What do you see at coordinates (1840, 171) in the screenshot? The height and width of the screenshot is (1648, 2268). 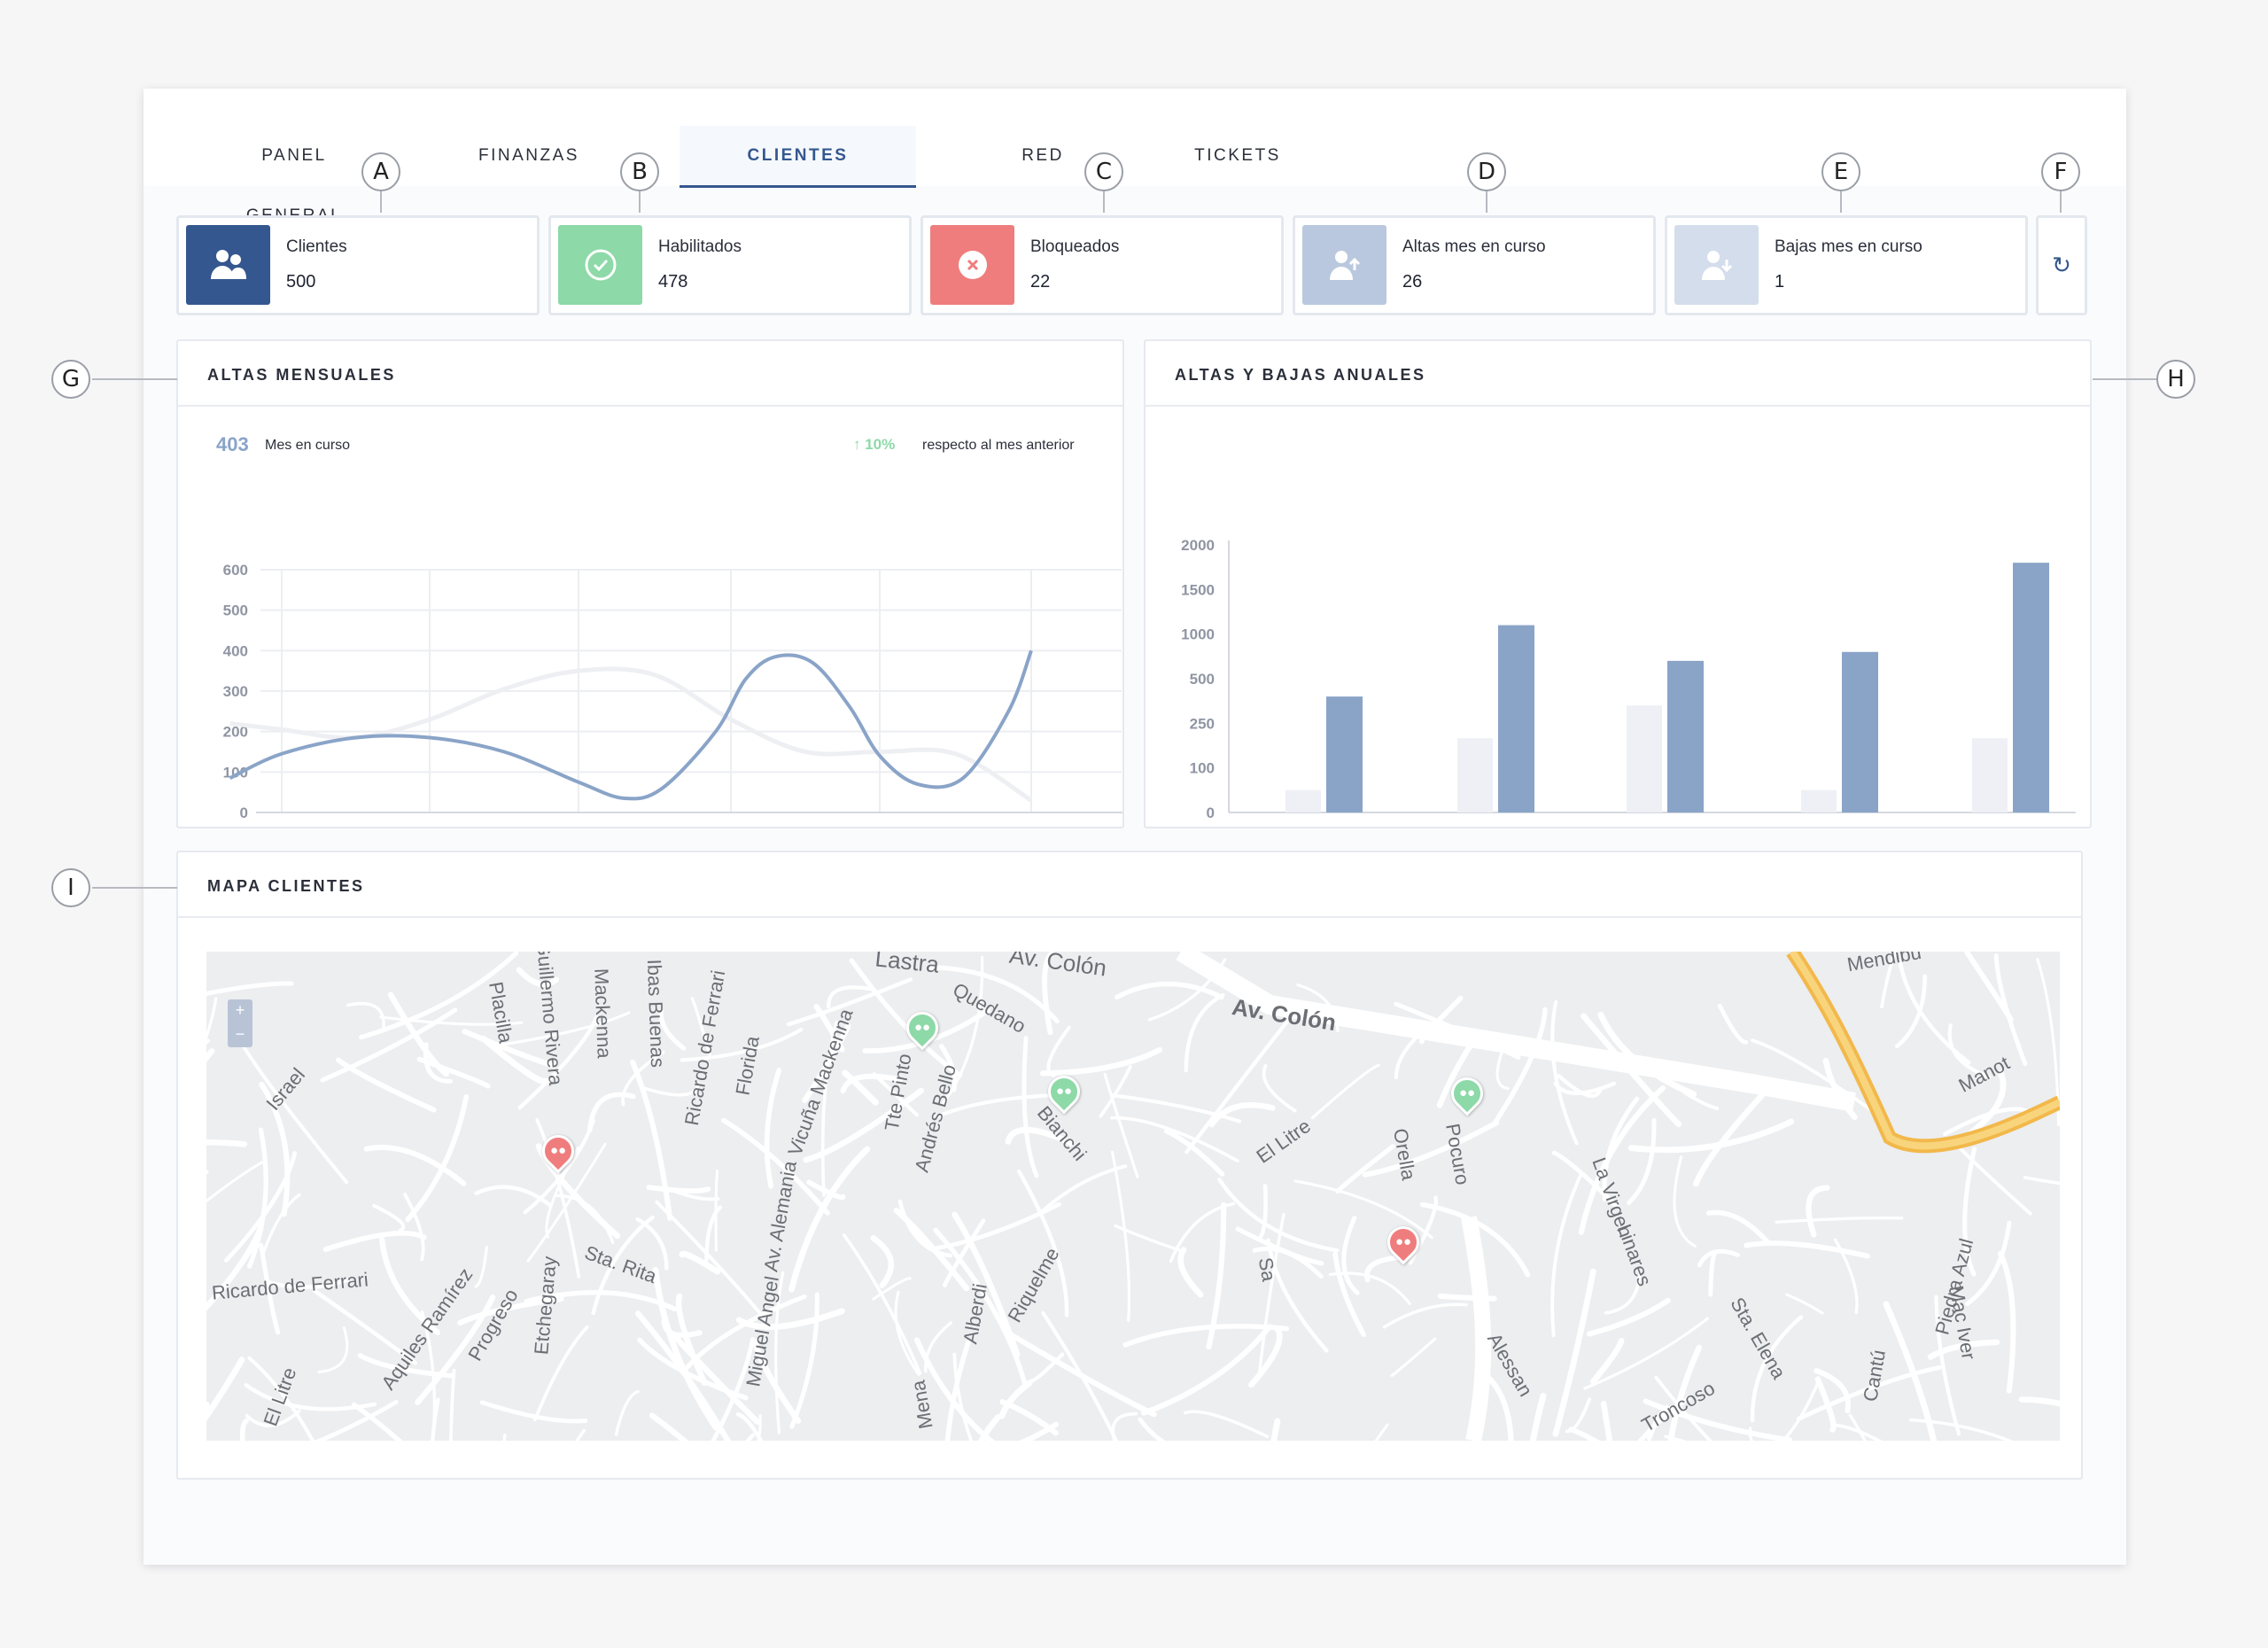 I see `callout-e: E` at bounding box center [1840, 171].